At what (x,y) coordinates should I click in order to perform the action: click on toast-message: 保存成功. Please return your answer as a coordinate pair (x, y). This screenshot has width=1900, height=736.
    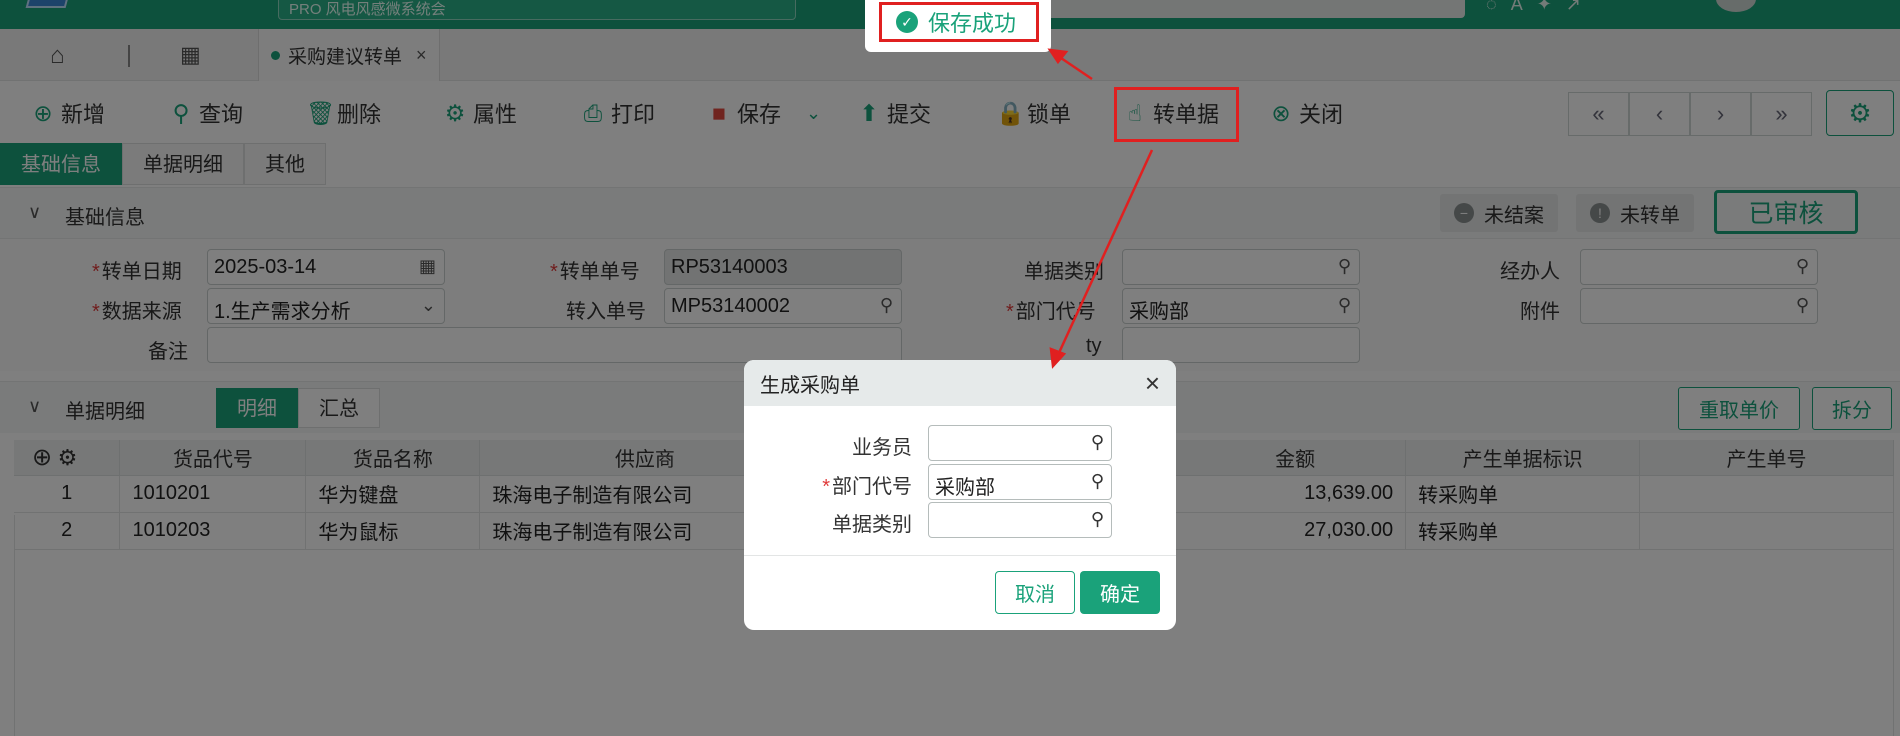
    Looking at the image, I should click on (972, 23).